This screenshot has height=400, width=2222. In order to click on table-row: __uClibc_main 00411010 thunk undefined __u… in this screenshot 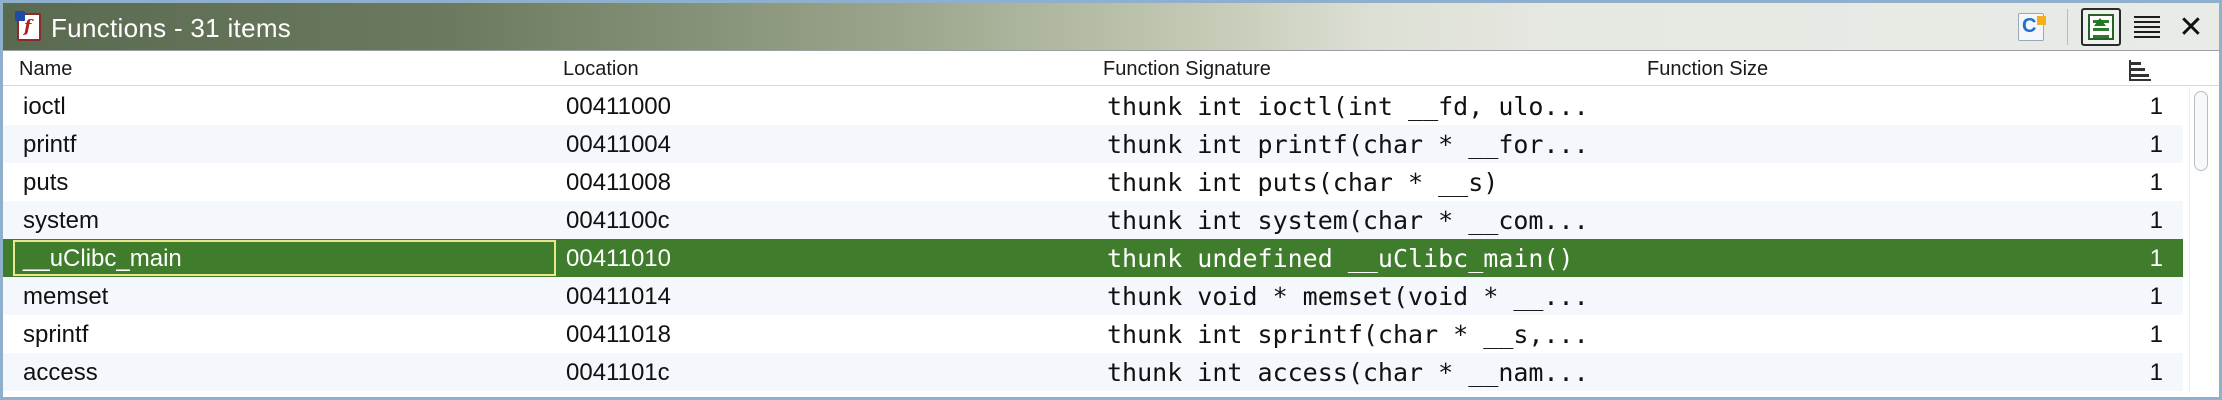, I will do `click(1093, 258)`.